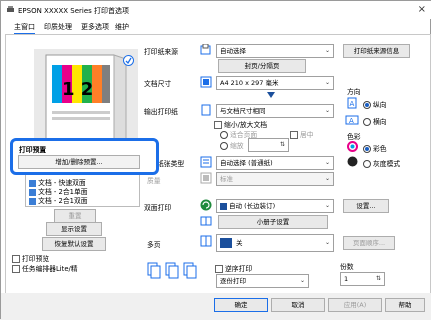 This screenshot has height=320, width=431. Describe the element at coordinates (58, 200) in the screenshot. I see `list-item: 文档 - 2合1双面` at that location.